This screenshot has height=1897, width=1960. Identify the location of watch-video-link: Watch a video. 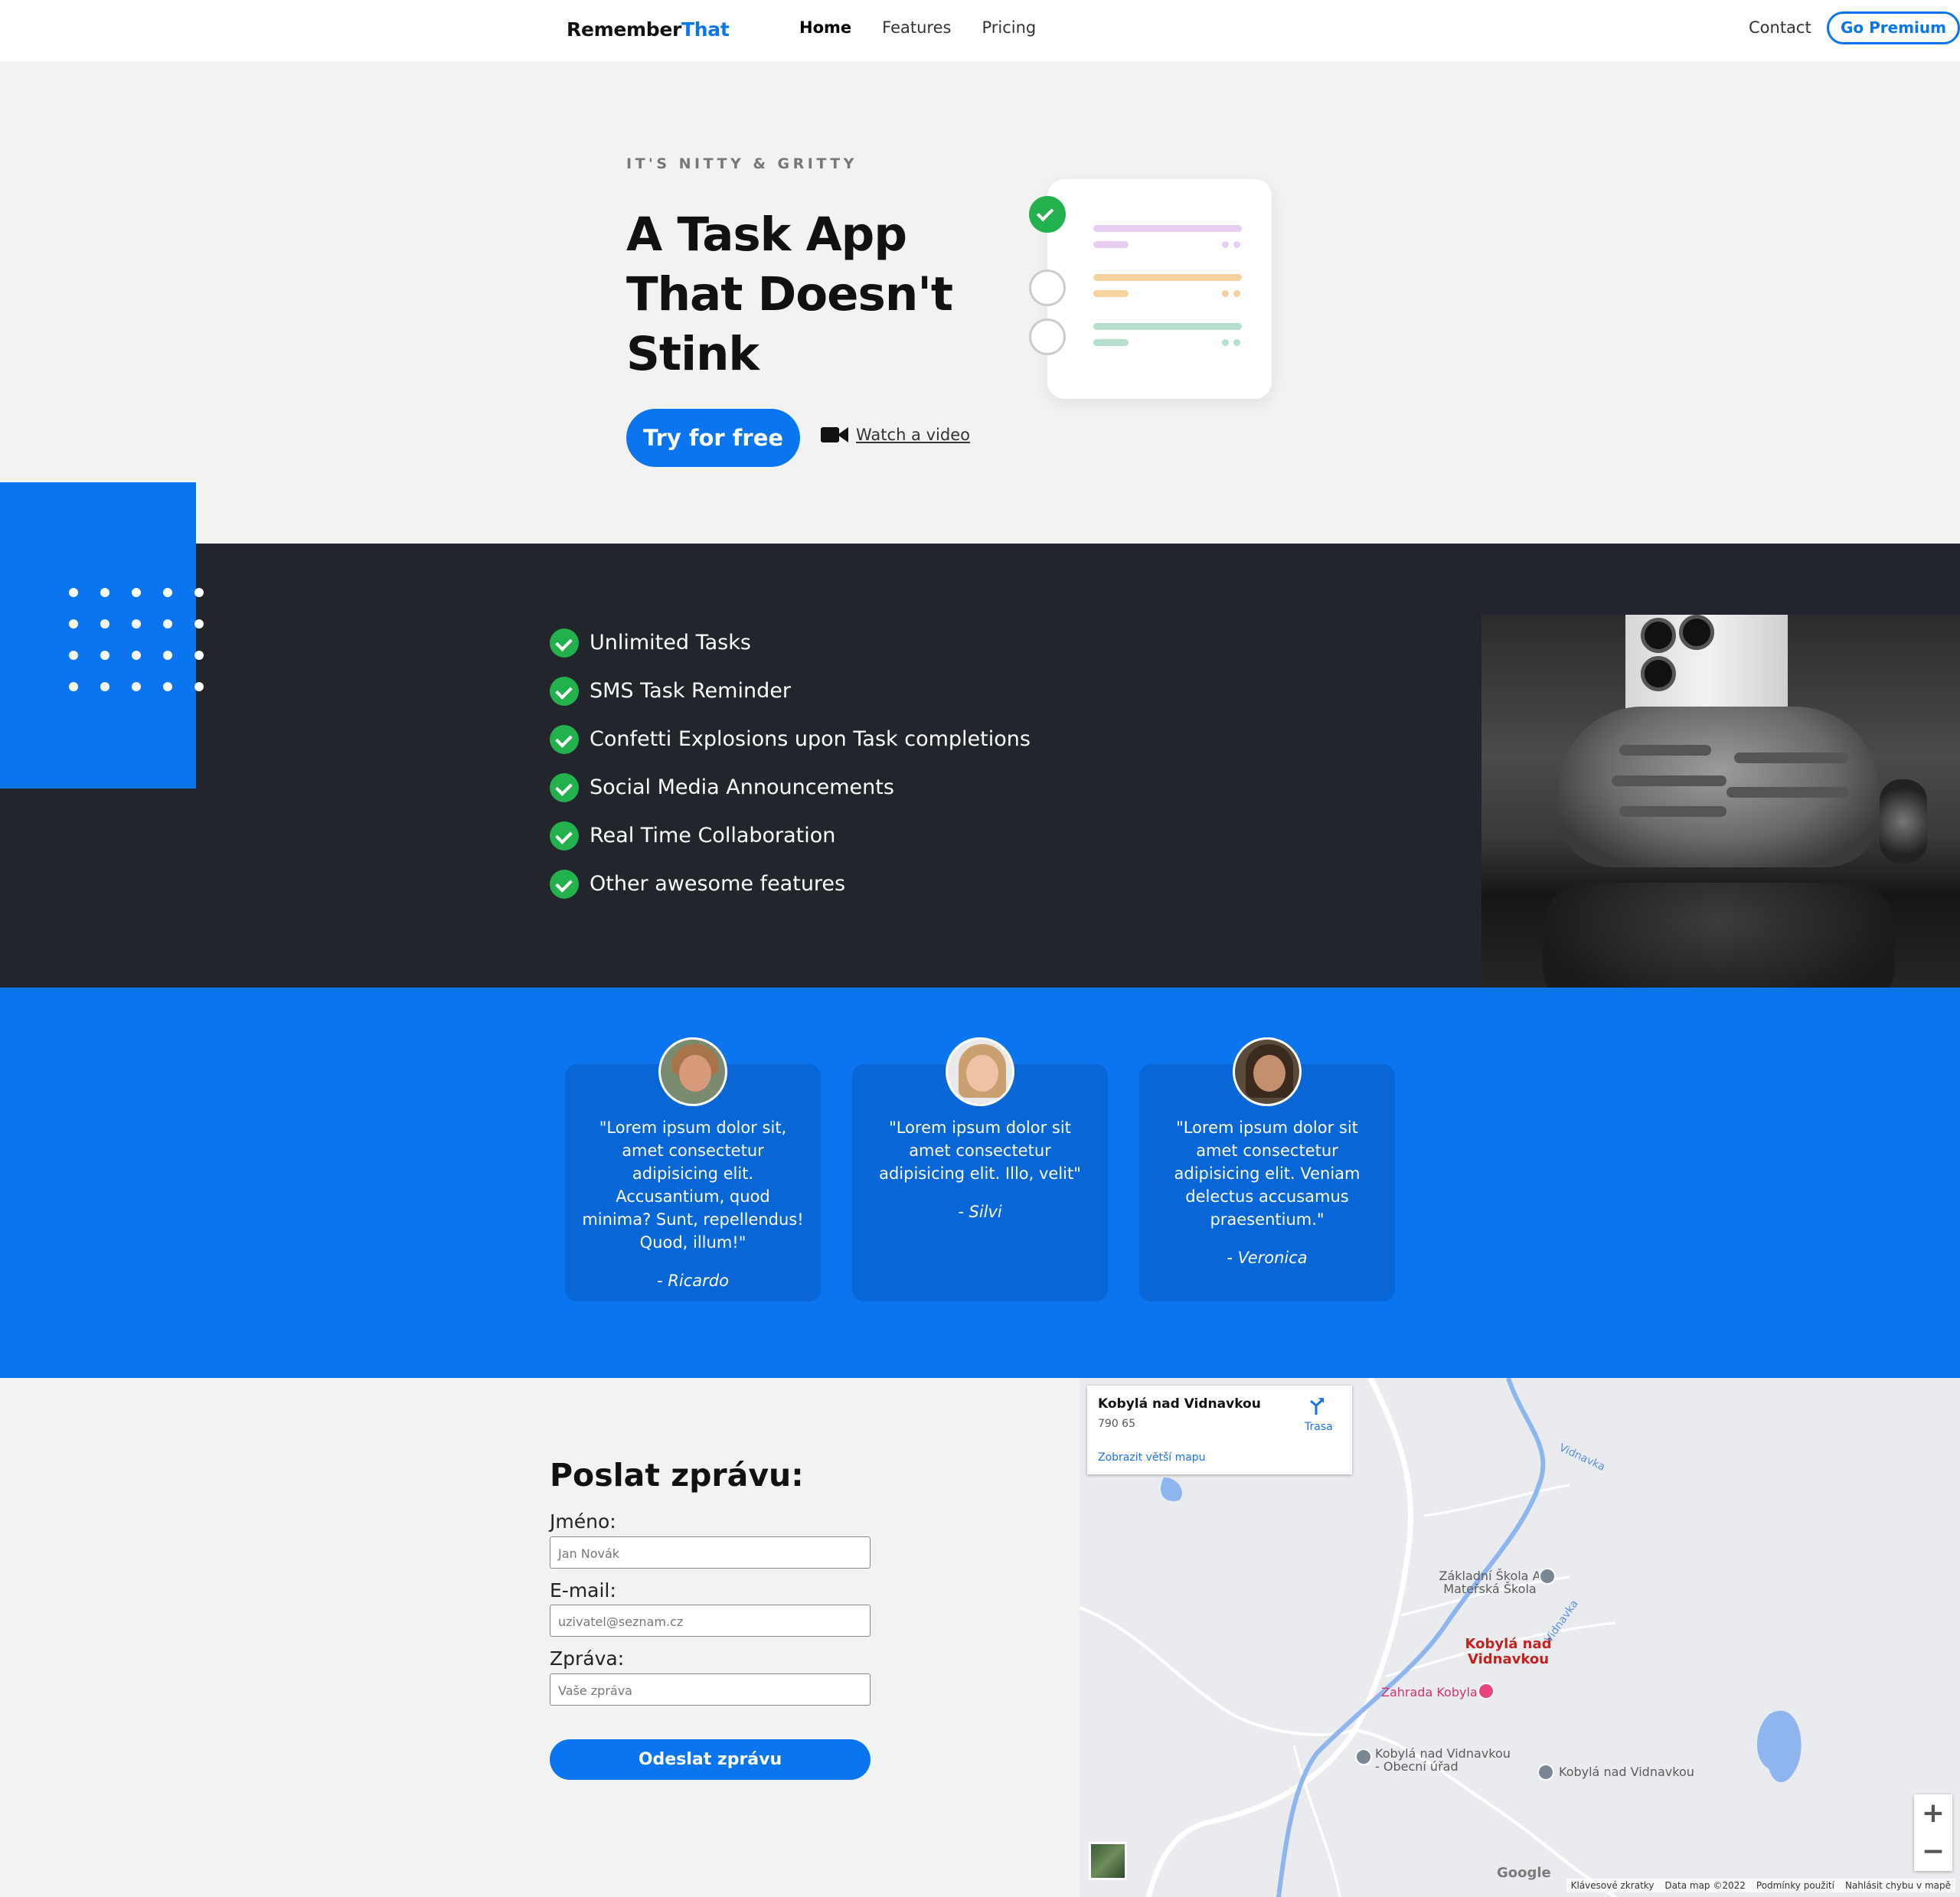
(895, 435).